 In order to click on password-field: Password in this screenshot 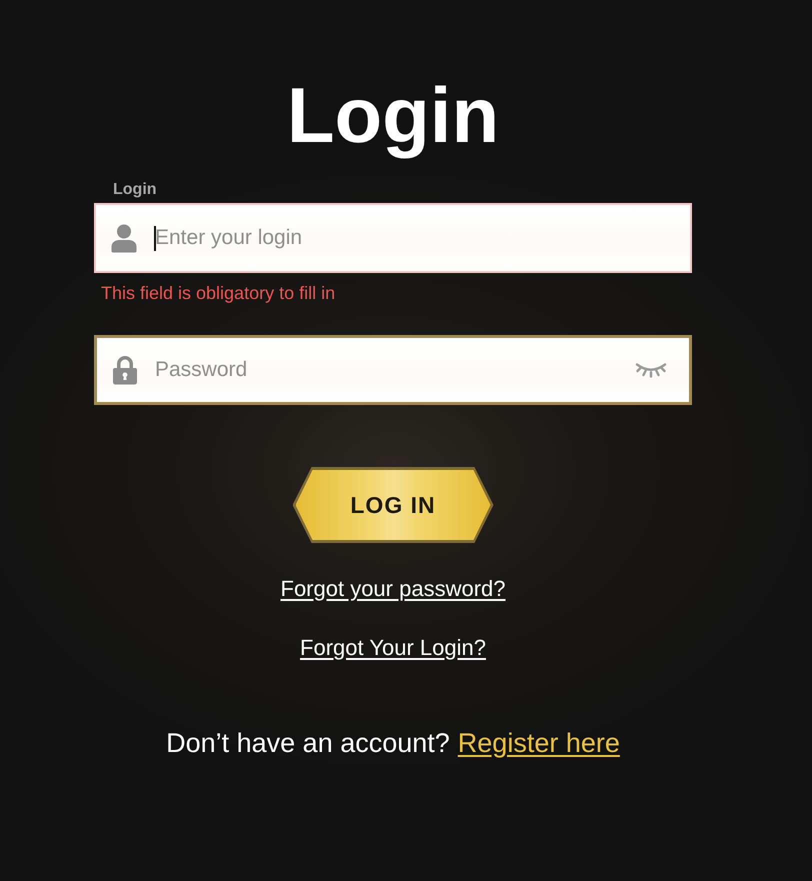, I will do `click(393, 370)`.